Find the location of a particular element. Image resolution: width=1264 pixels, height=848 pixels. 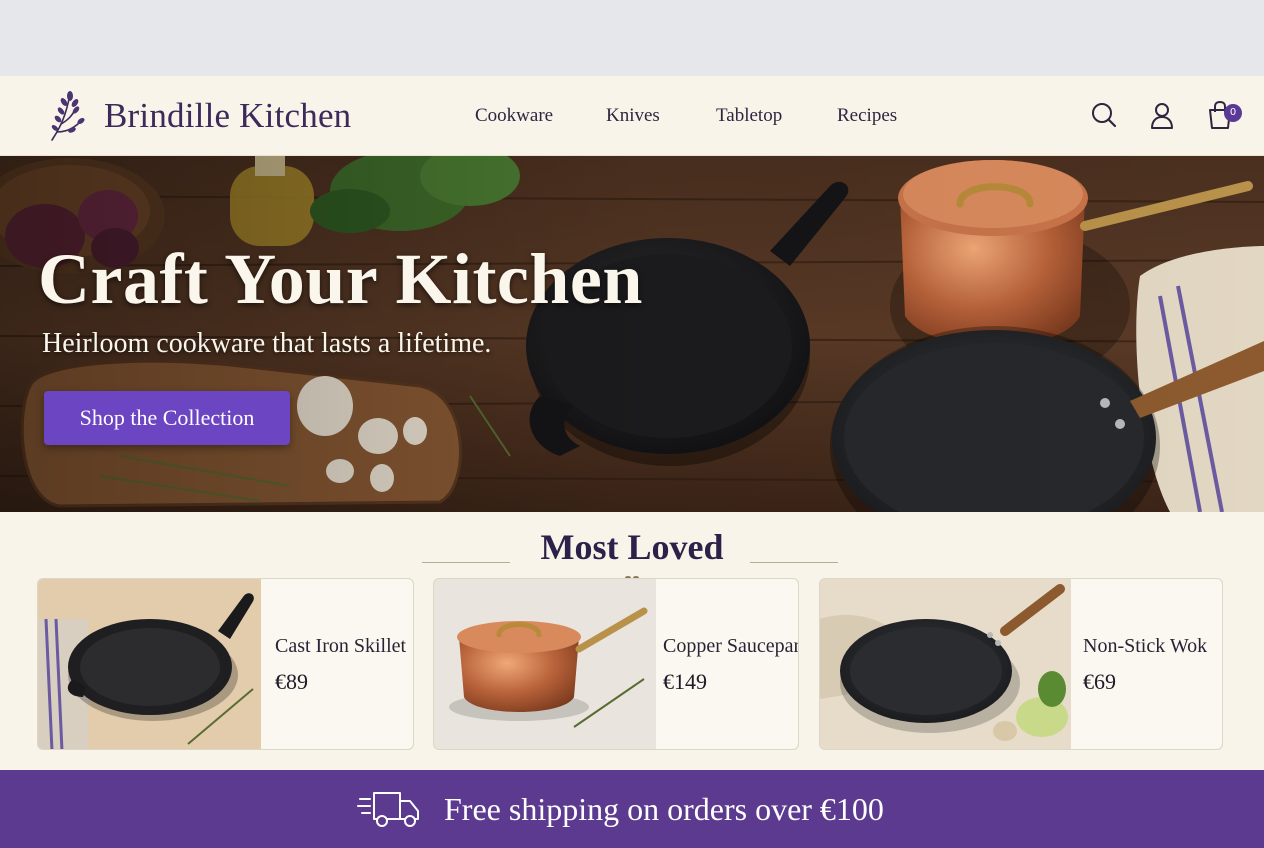

herb-sprig-icon is located at coordinates (68, 116).